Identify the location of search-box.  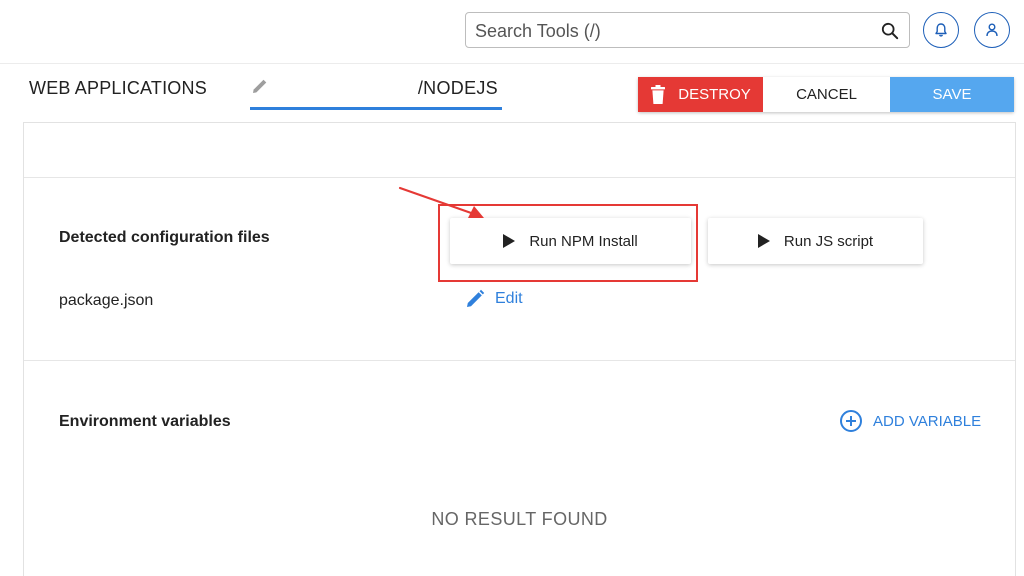
(687, 30).